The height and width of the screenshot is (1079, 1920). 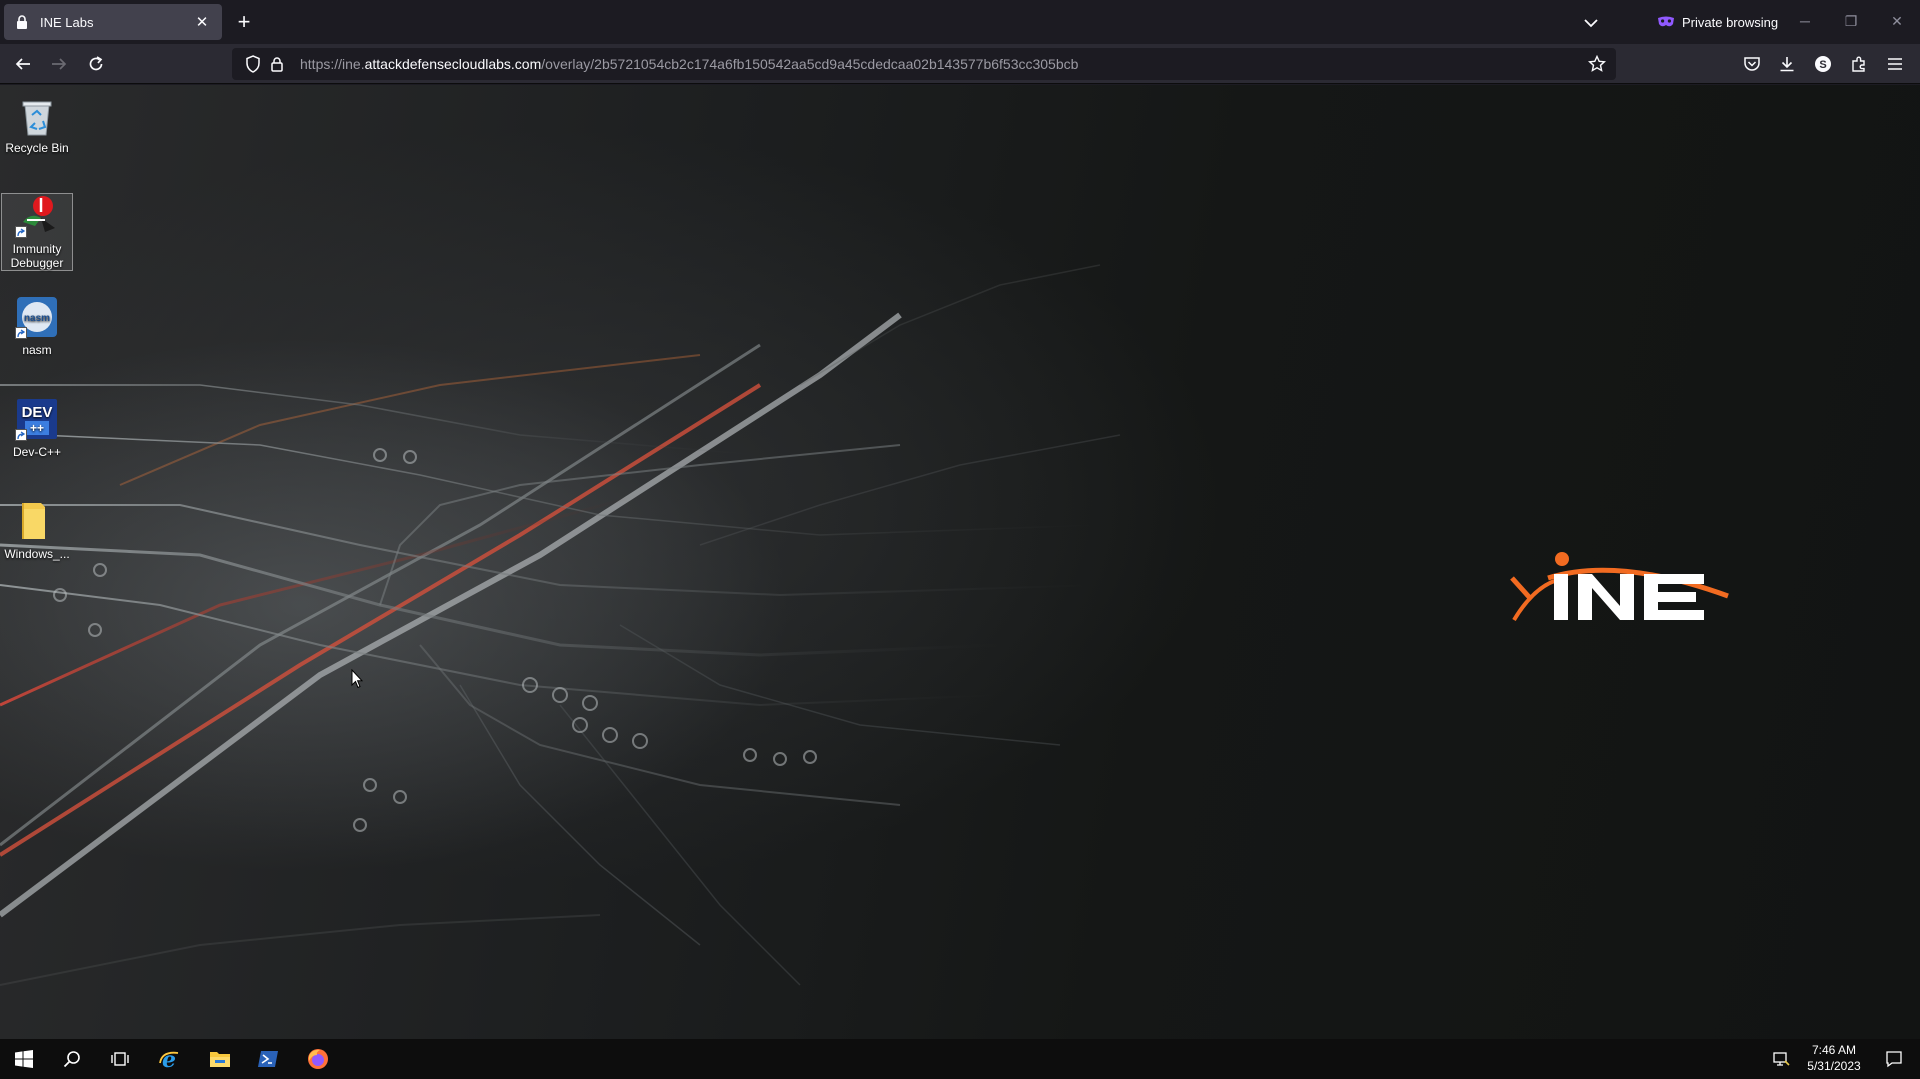 What do you see at coordinates (1597, 64) in the screenshot?
I see `bookmark-star-icon` at bounding box center [1597, 64].